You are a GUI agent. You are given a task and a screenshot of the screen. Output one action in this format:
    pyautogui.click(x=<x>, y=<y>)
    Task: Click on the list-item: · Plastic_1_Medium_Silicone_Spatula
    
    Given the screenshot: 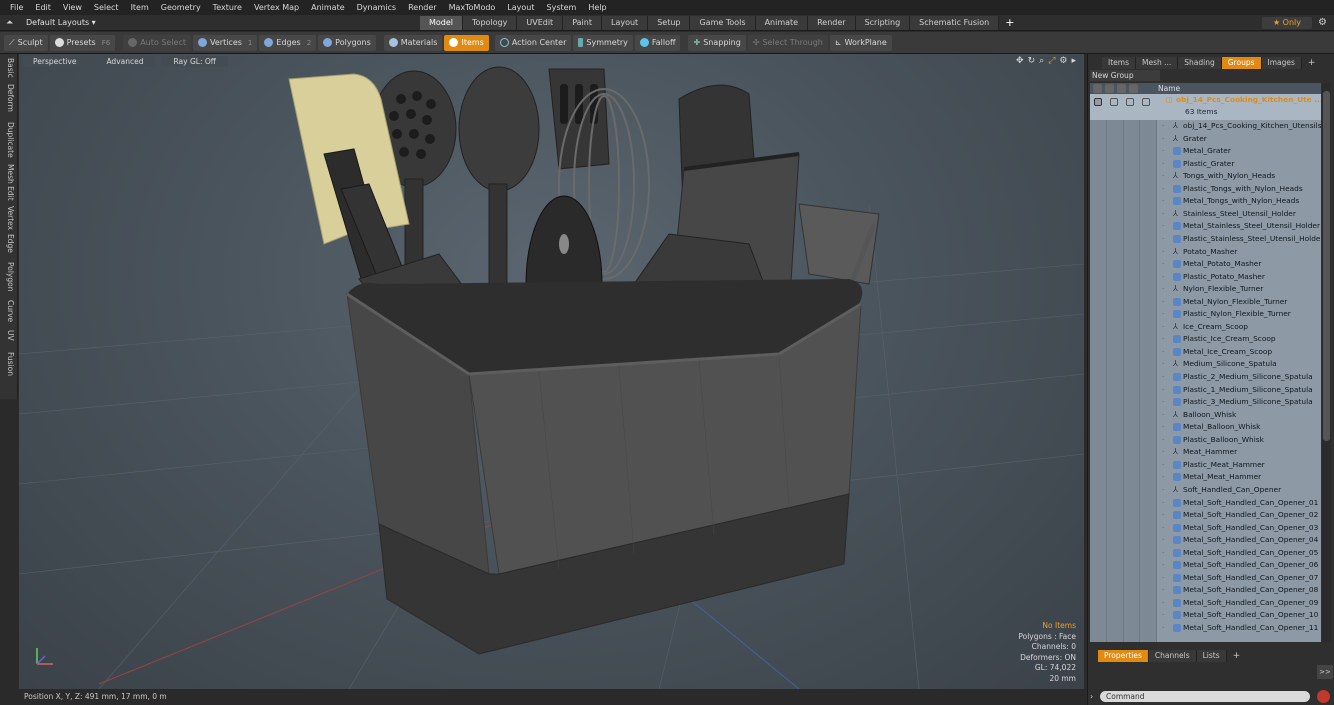 What is the action you would take?
    pyautogui.click(x=1205, y=390)
    